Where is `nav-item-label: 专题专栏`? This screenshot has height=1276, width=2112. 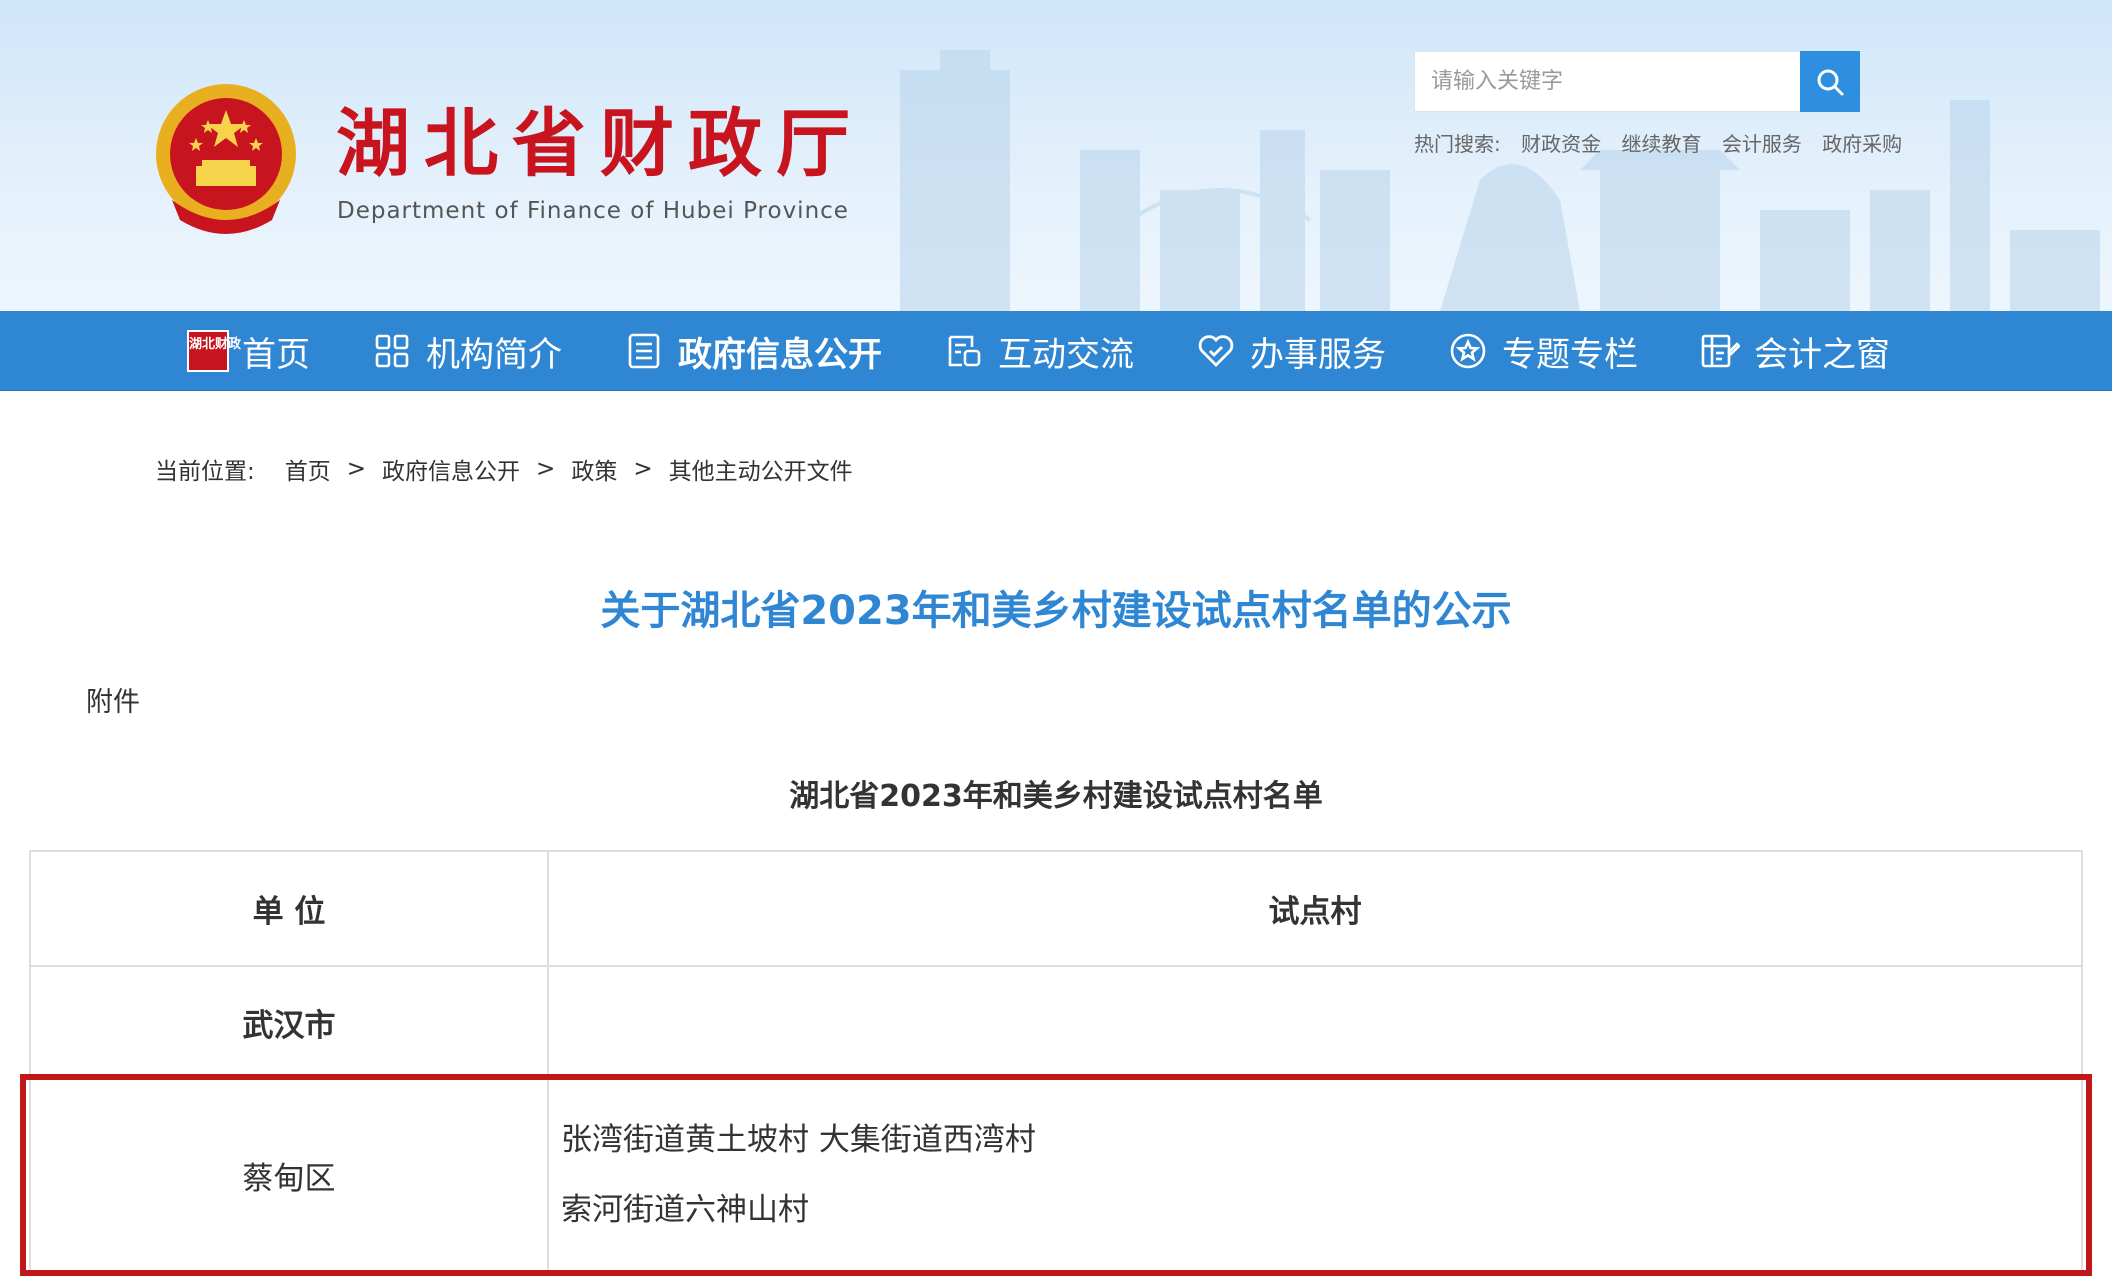
nav-item-label: 专题专栏 is located at coordinates (1570, 354).